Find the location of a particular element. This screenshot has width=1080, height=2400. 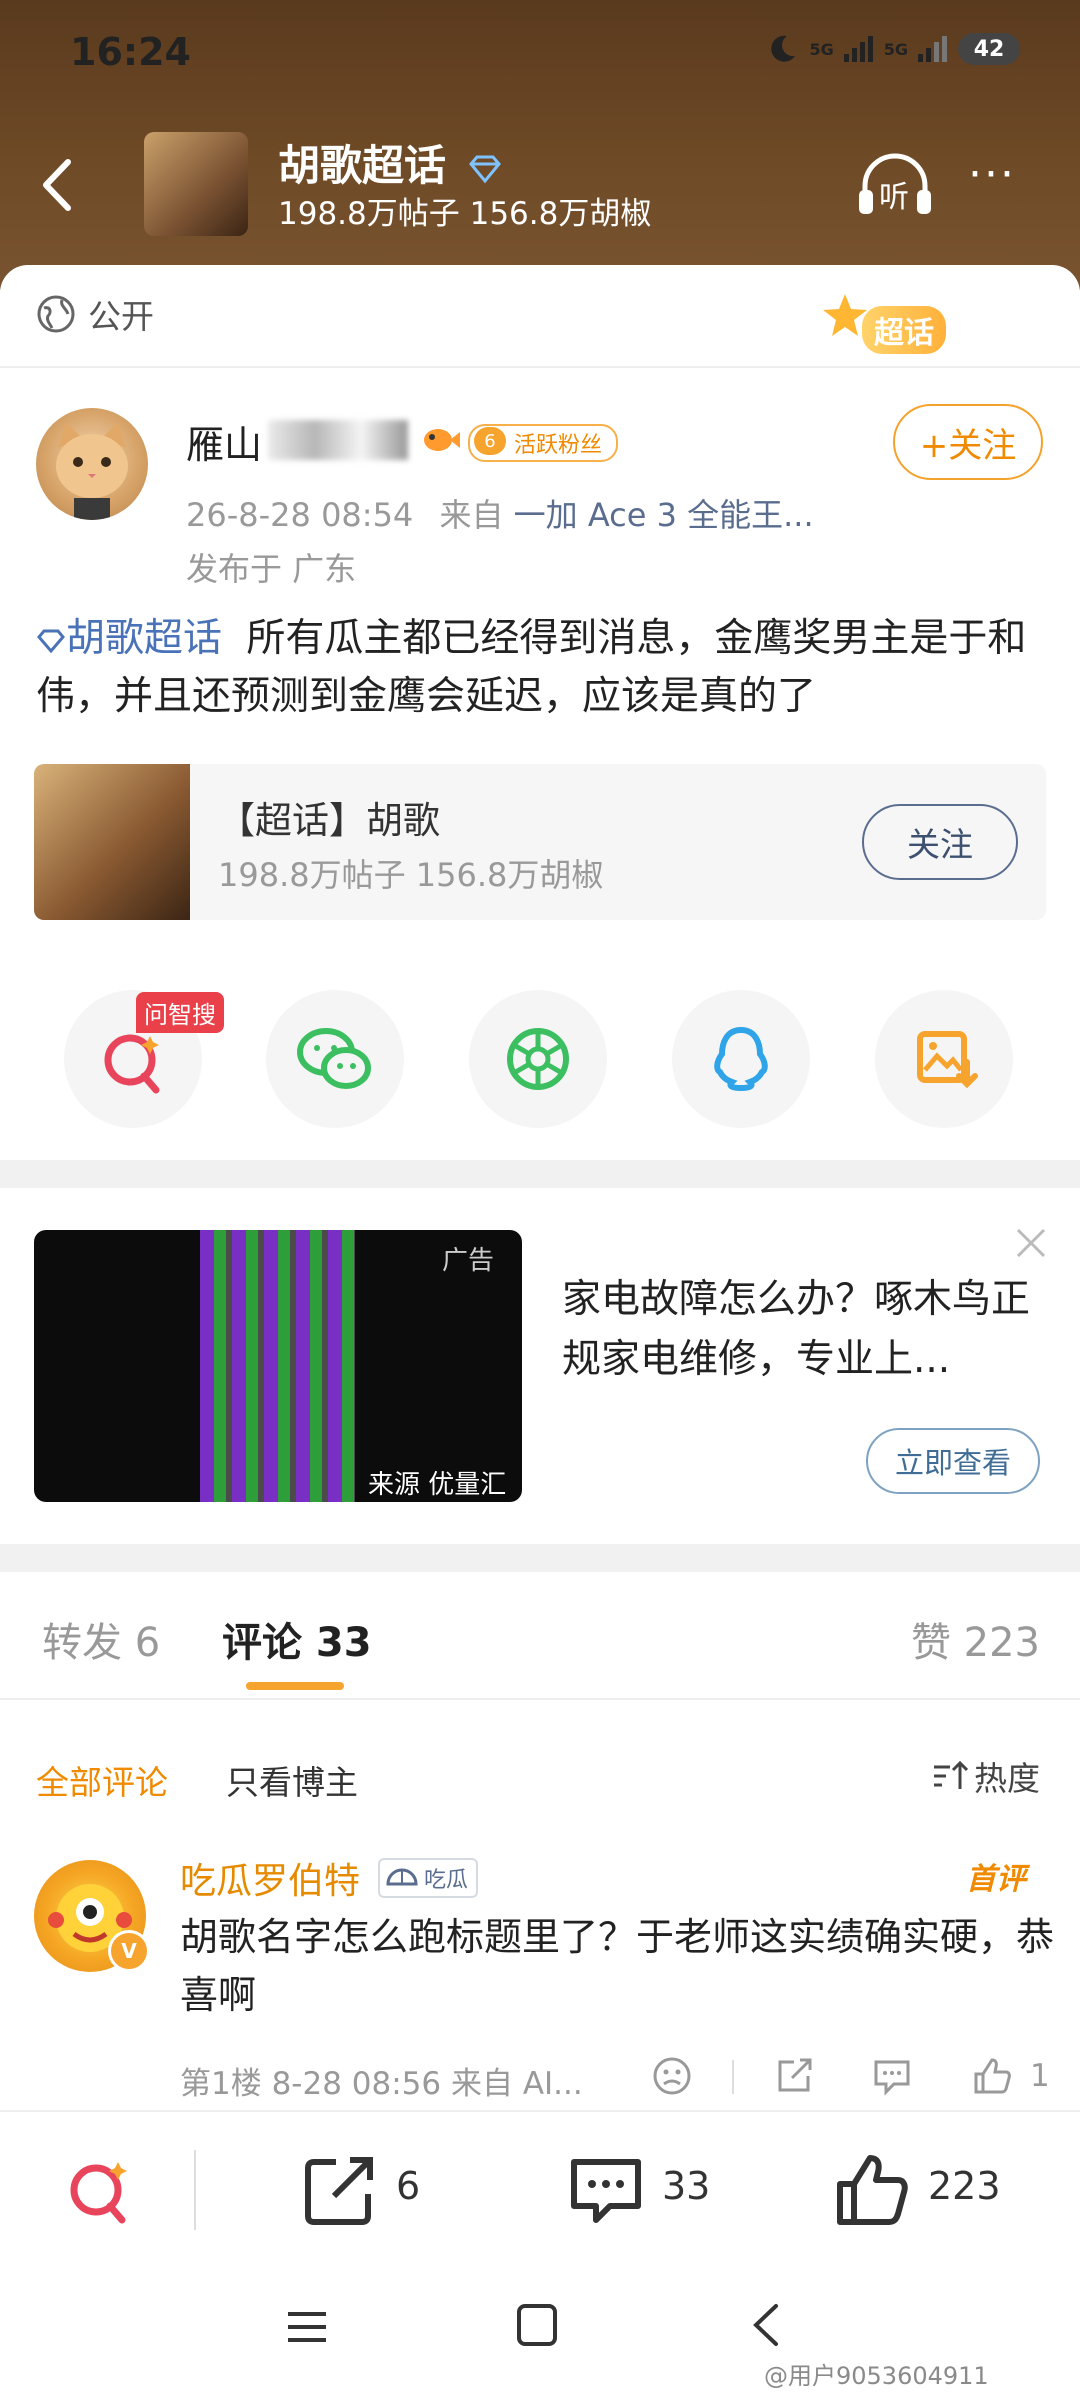

sort-icon is located at coordinates (951, 1774).